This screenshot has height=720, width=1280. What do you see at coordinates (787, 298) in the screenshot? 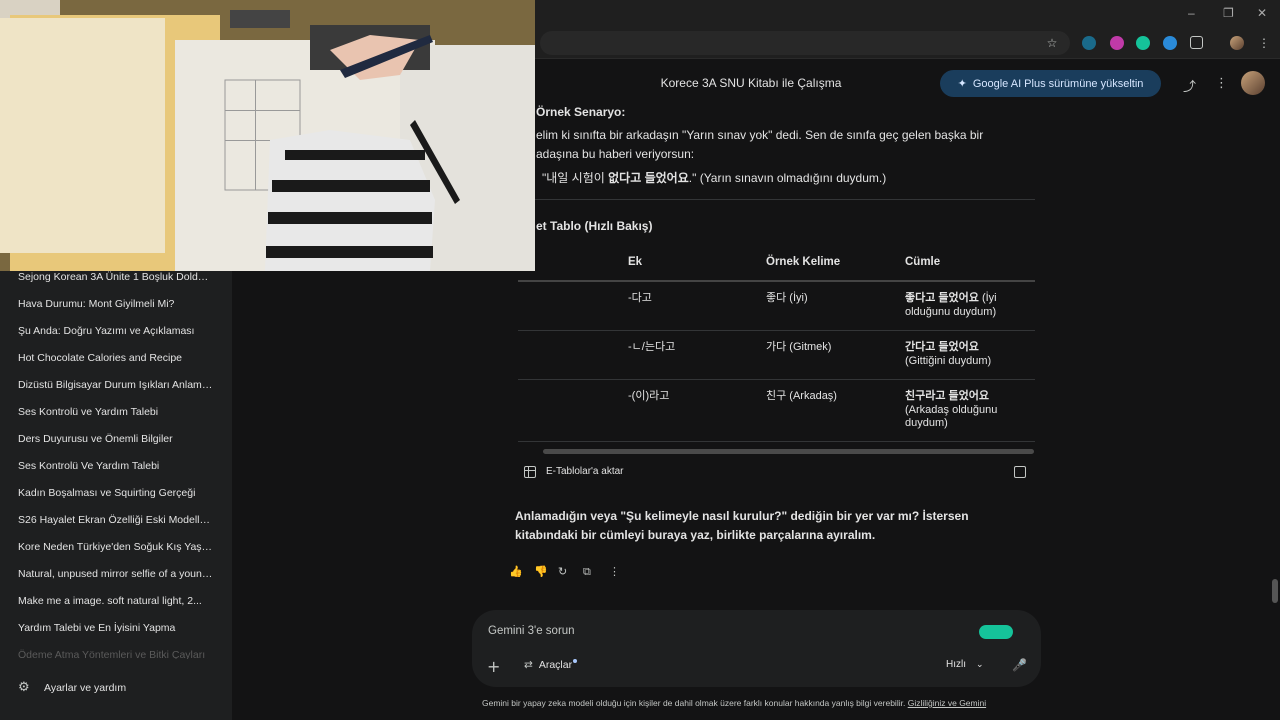
I see `table-cell-word: 좋다 (İyi)` at bounding box center [787, 298].